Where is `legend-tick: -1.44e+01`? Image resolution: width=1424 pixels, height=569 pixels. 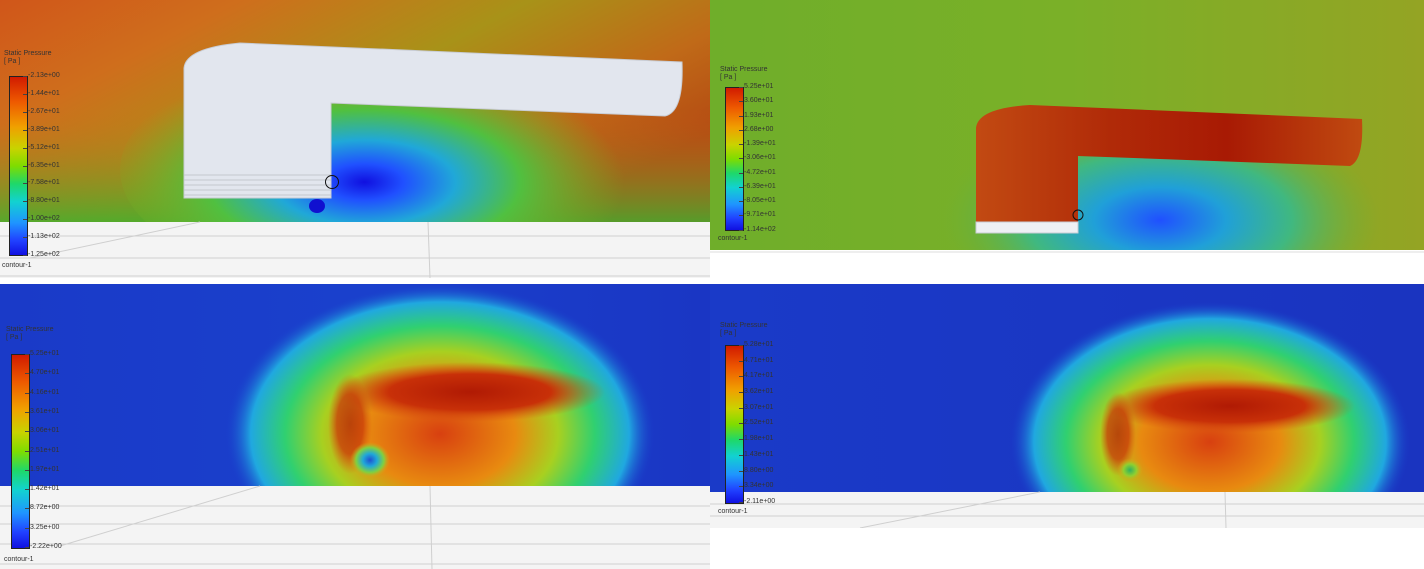
legend-tick: -1.44e+01 is located at coordinates (41, 93).